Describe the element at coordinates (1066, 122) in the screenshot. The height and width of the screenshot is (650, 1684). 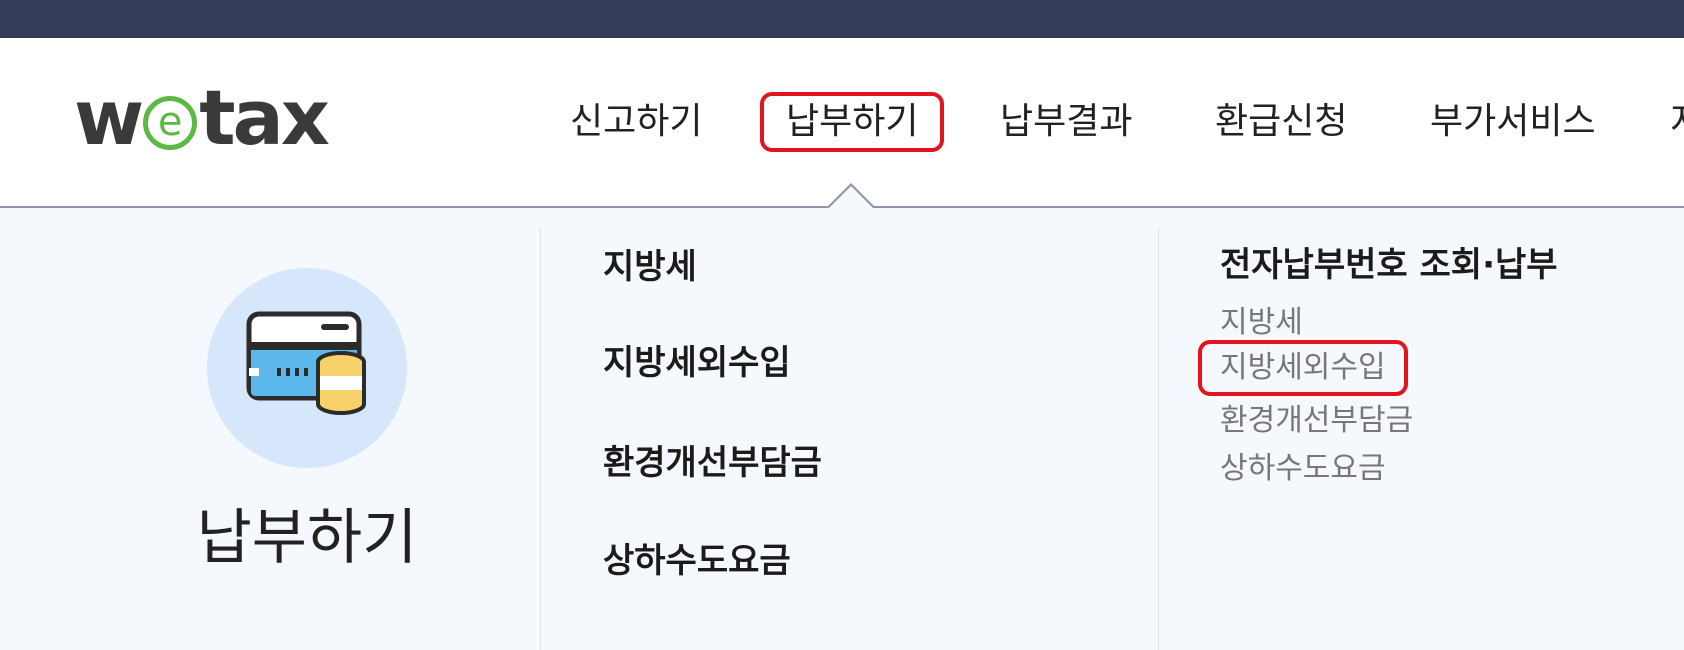
I see `gnb-payment-result: 납부결과` at that location.